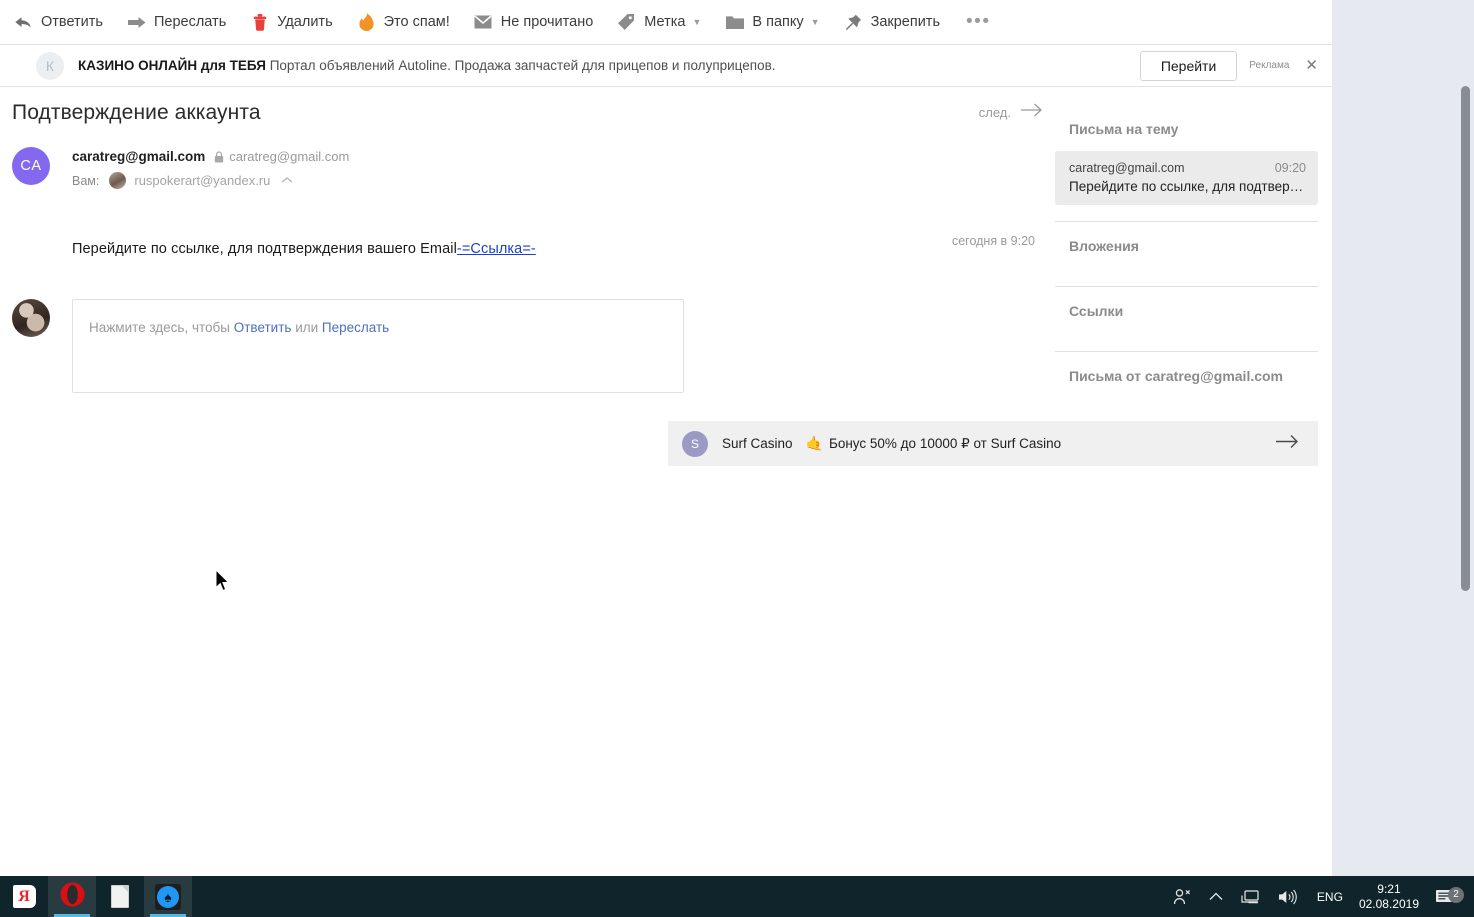  I want to click on pin-label: Закрепить, so click(905, 21).